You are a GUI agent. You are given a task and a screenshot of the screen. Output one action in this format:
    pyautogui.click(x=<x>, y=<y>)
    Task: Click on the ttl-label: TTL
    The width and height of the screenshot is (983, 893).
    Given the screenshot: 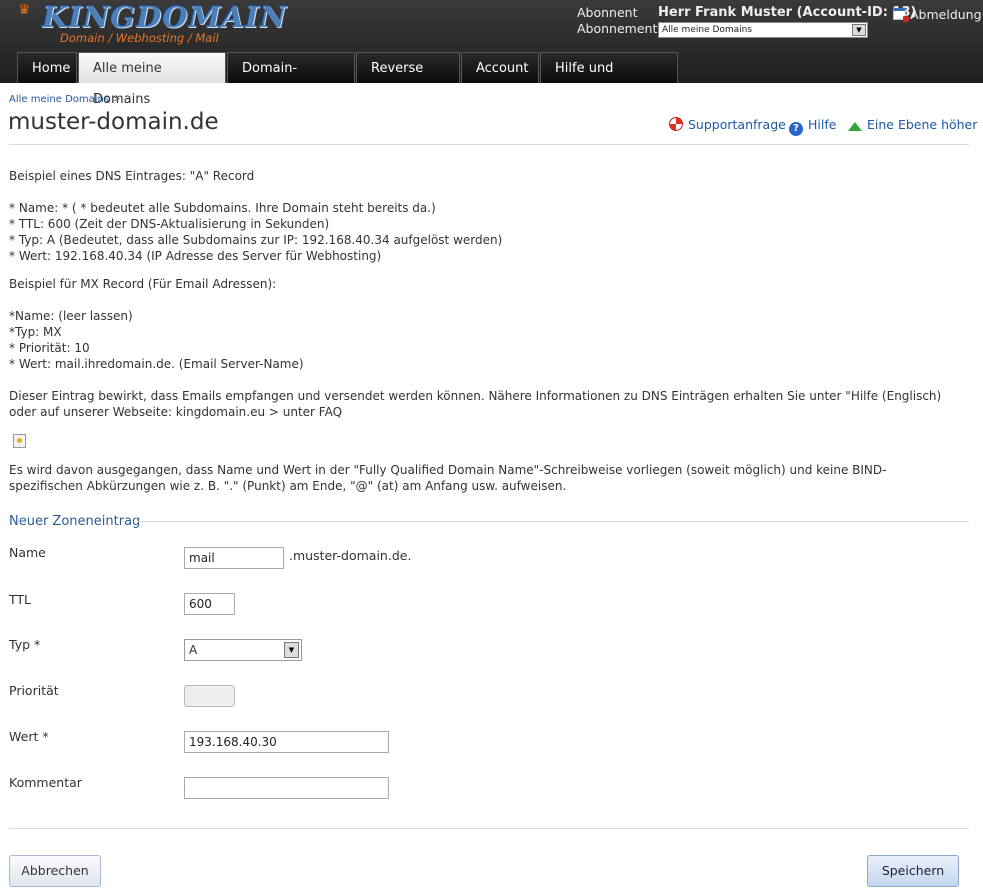 What is the action you would take?
    pyautogui.click(x=20, y=599)
    